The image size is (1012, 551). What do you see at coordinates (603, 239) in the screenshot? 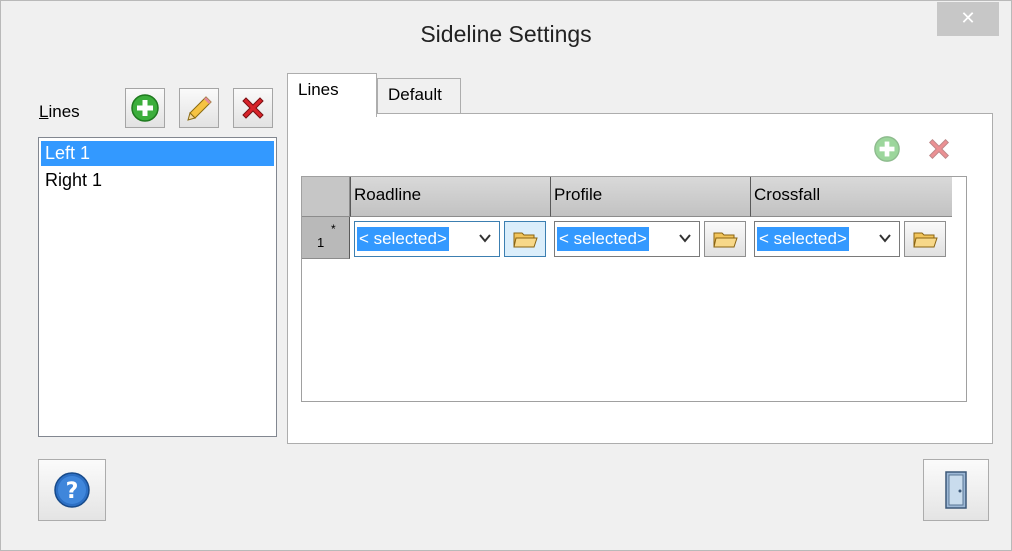
I see `profile-combo-value: < selected>` at bounding box center [603, 239].